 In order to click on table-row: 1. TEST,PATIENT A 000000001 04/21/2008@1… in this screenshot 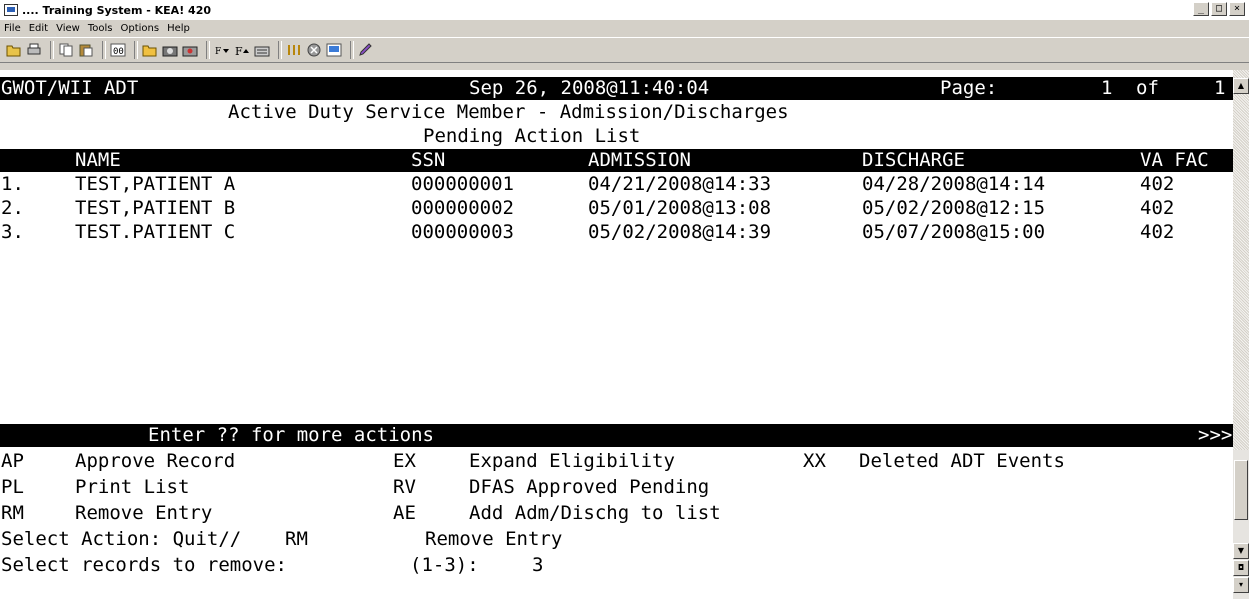, I will do `click(616, 184)`.